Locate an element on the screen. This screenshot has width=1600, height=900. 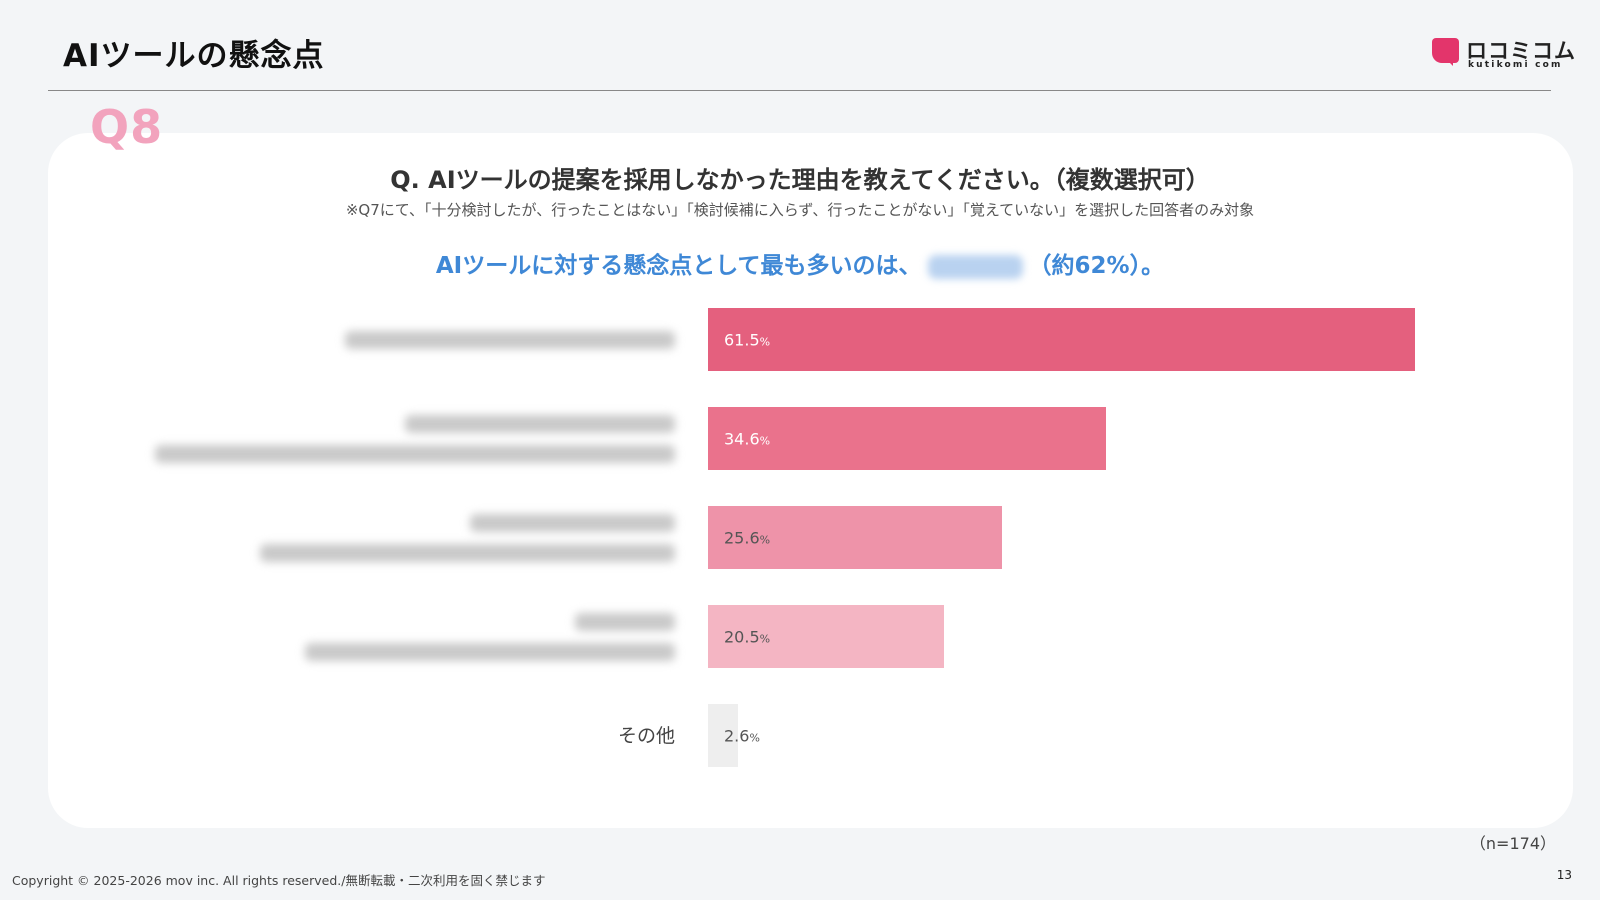
bar: 2.6% is located at coordinates (734, 735).